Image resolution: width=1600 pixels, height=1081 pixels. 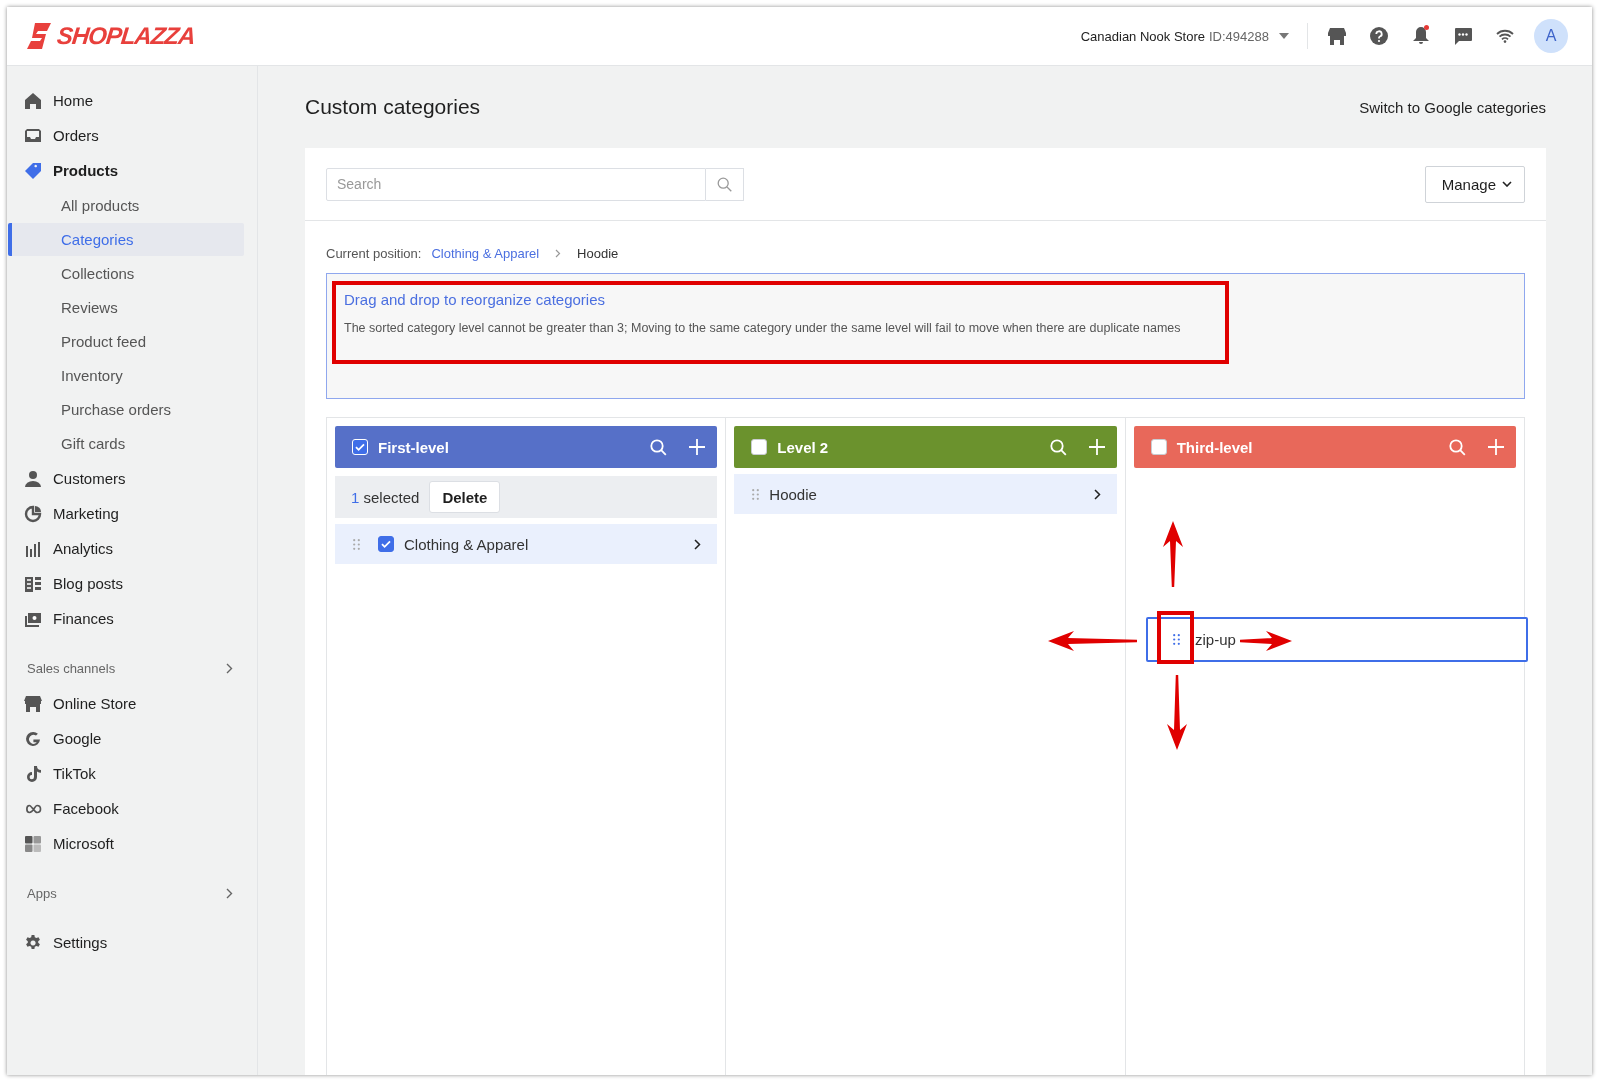 What do you see at coordinates (33, 583) in the screenshot?
I see `document-icon` at bounding box center [33, 583].